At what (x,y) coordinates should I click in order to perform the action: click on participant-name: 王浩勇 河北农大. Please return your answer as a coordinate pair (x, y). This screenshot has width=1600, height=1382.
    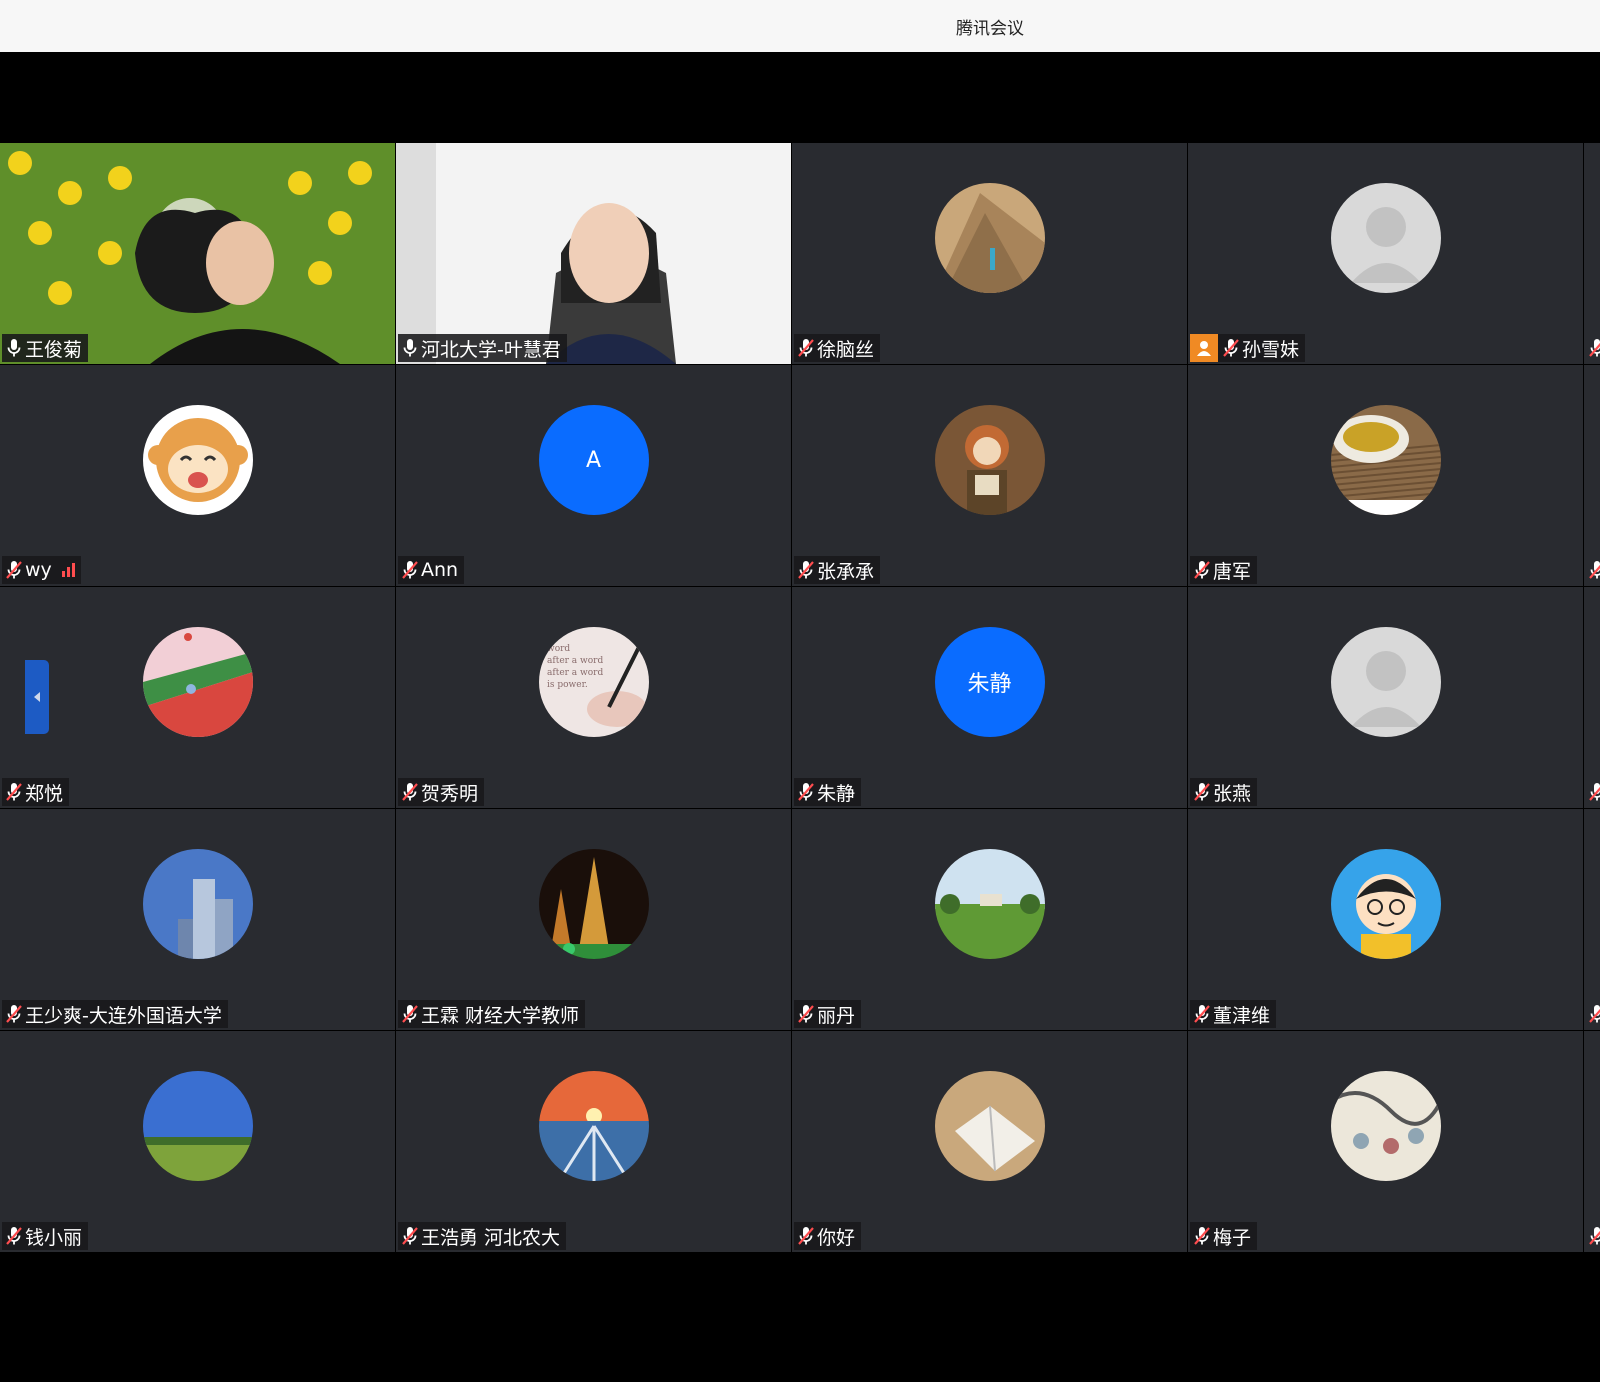
    Looking at the image, I should click on (491, 1237).